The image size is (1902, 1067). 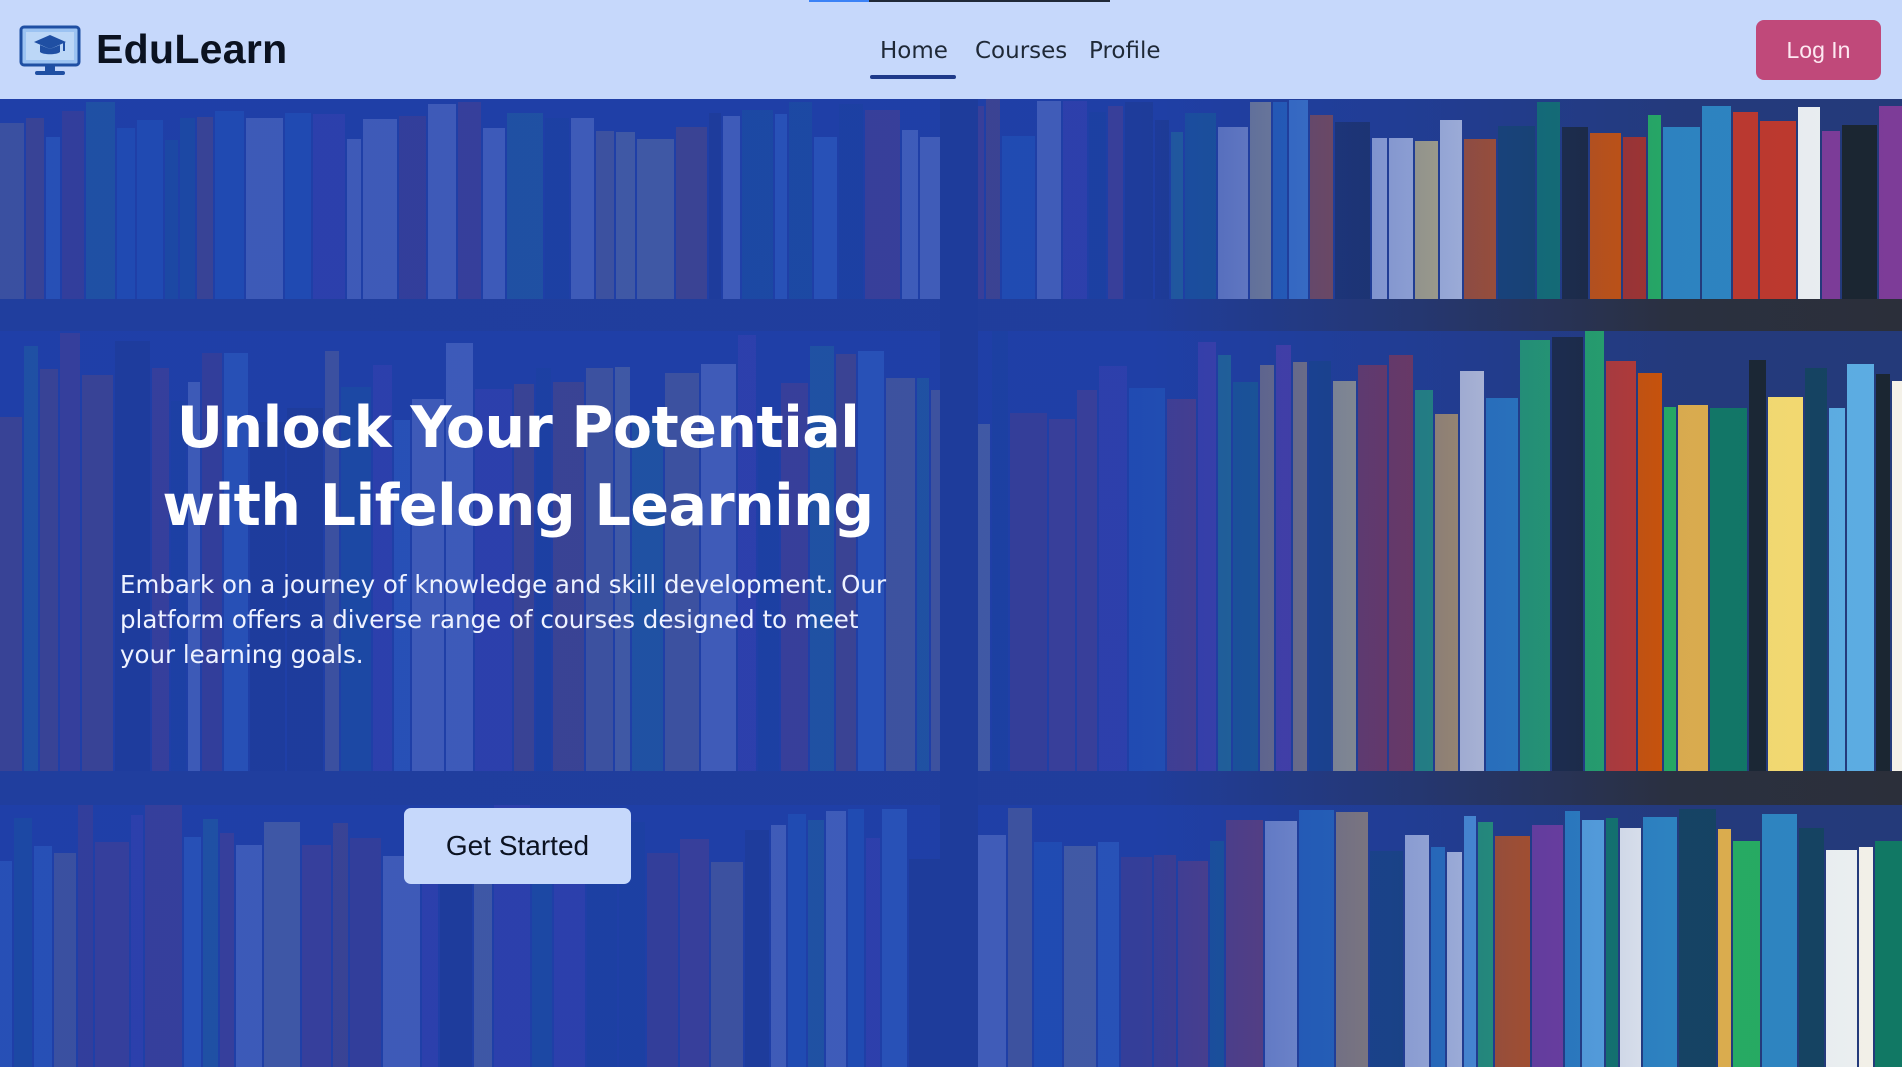 I want to click on main-nav: Home Courses Profile, so click(x=951, y=59).